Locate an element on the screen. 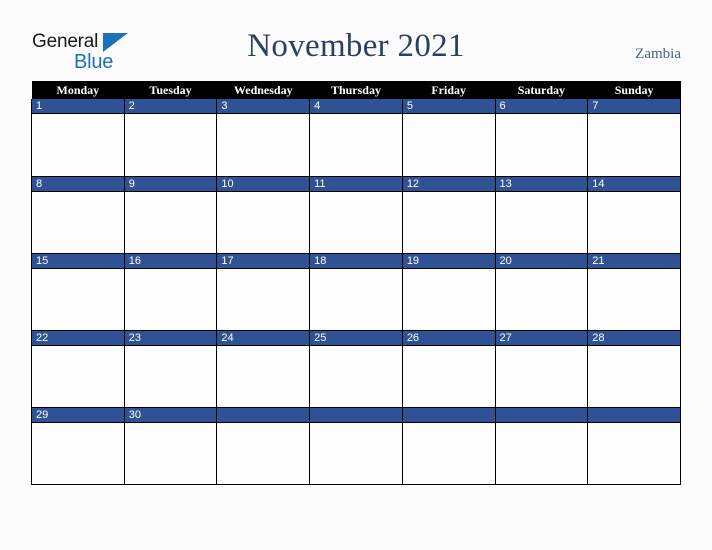  calendar-day-cell: 1 is located at coordinates (78, 138).